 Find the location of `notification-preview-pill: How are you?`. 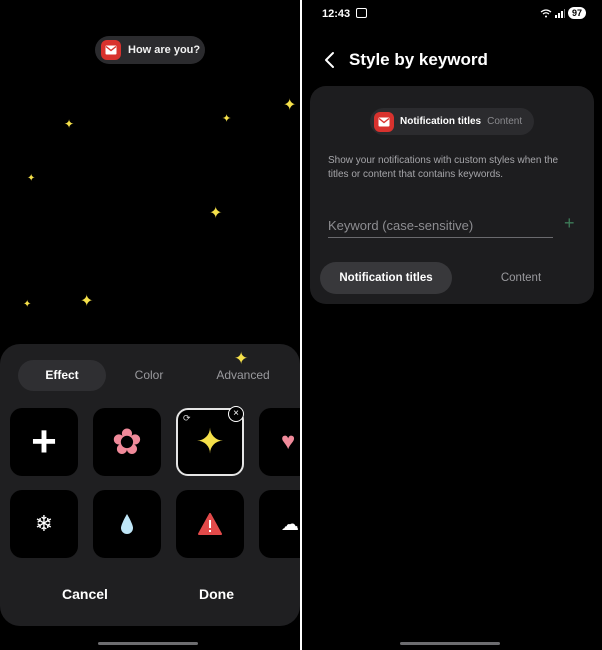

notification-preview-pill: How are you? is located at coordinates (150, 50).